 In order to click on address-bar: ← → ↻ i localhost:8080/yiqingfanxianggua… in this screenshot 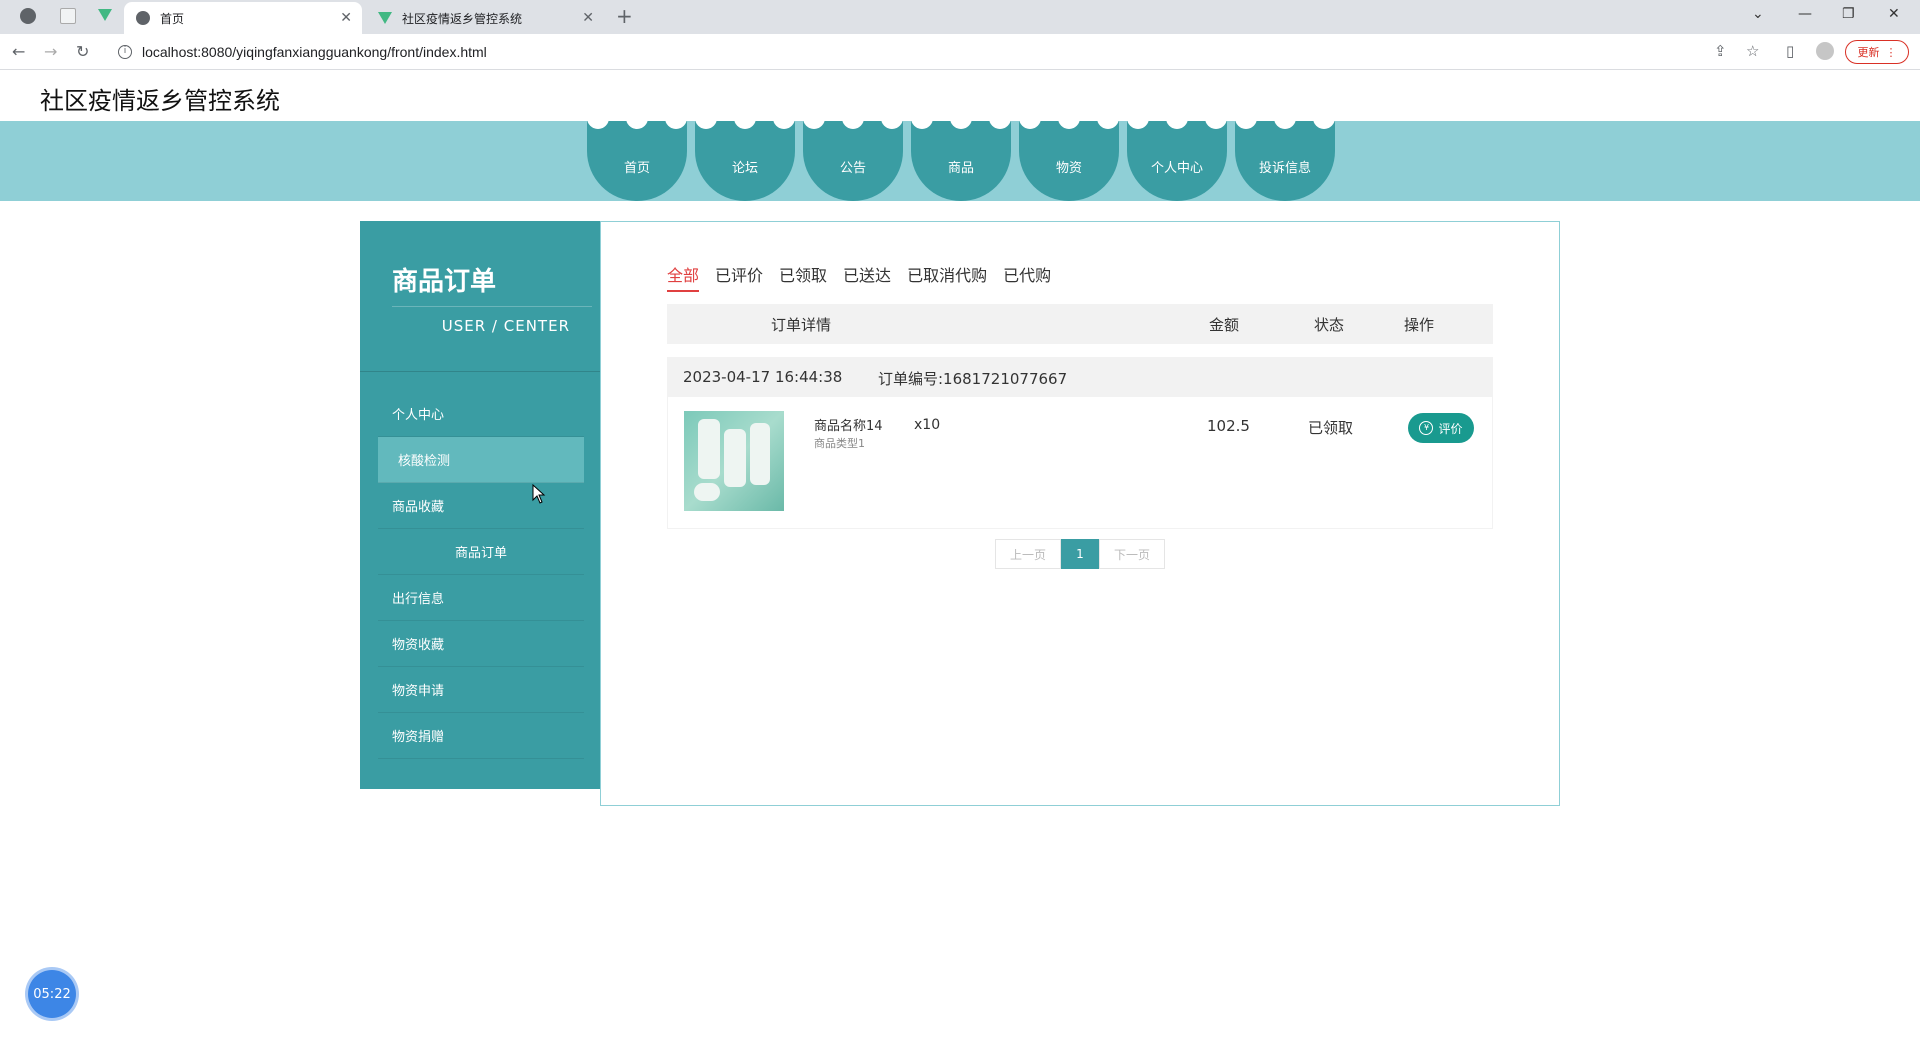, I will do `click(960, 52)`.